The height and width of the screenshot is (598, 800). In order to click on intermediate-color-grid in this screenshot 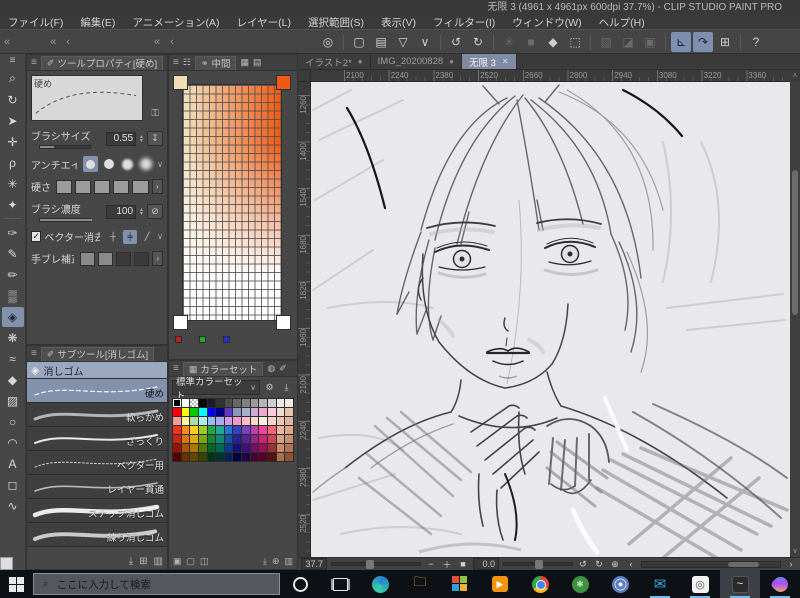, I will do `click(232, 202)`.